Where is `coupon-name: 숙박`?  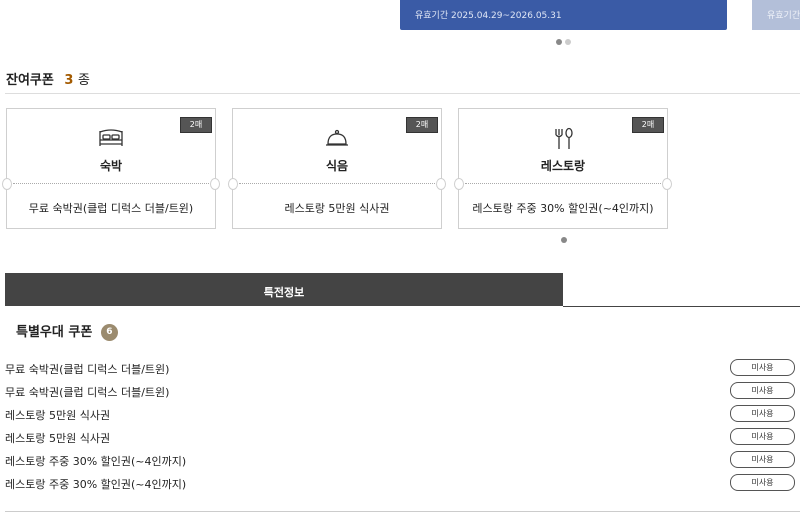 coupon-name: 숙박 is located at coordinates (111, 166).